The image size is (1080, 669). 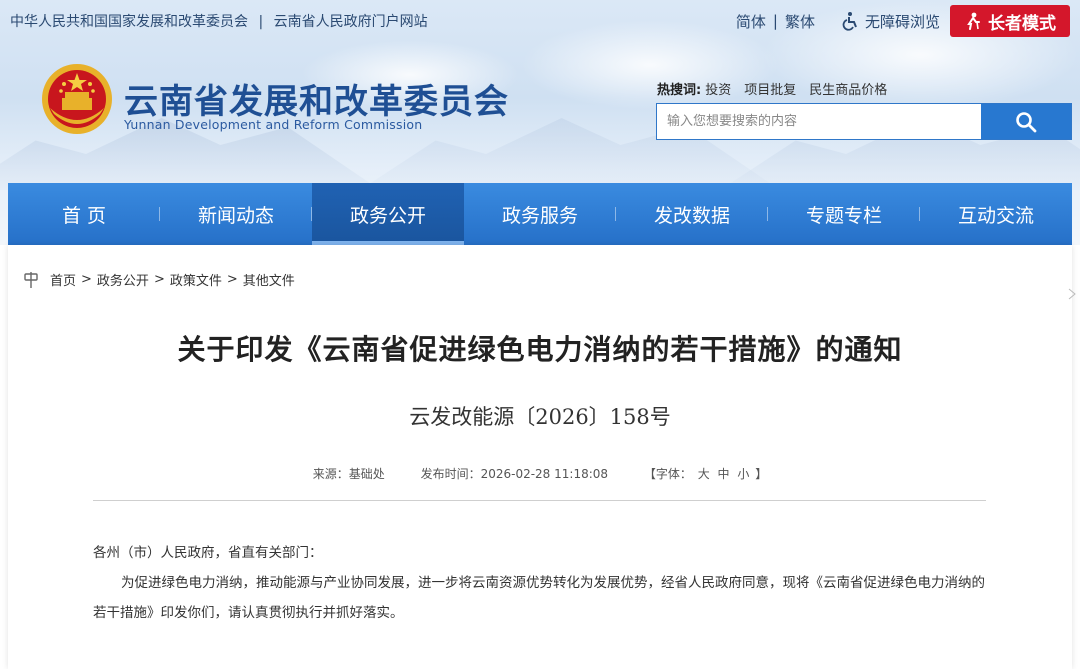 What do you see at coordinates (31, 279) in the screenshot?
I see `location-pin-icon` at bounding box center [31, 279].